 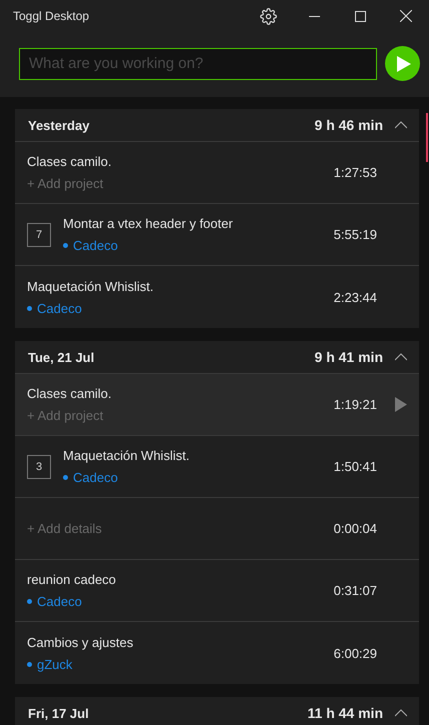 What do you see at coordinates (348, 125) in the screenshot?
I see `day-total: 9 h 46 min` at bounding box center [348, 125].